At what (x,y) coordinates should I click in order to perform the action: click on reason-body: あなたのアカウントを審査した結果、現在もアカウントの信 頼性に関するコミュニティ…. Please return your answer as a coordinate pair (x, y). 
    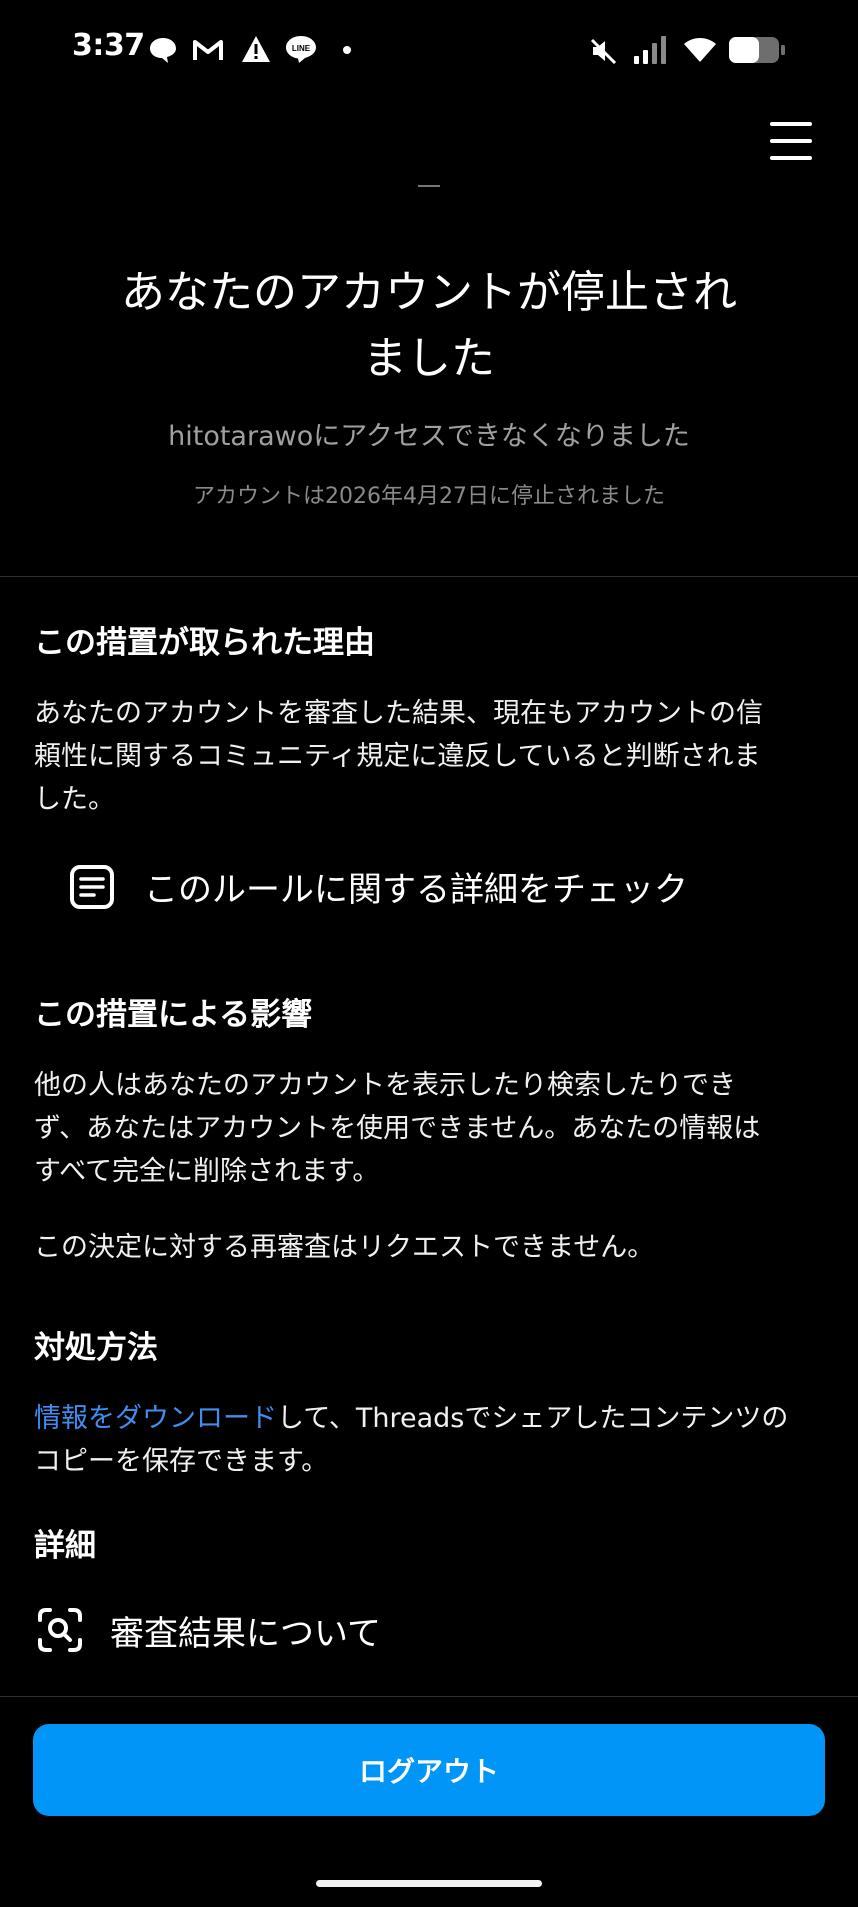
    Looking at the image, I should click on (429, 756).